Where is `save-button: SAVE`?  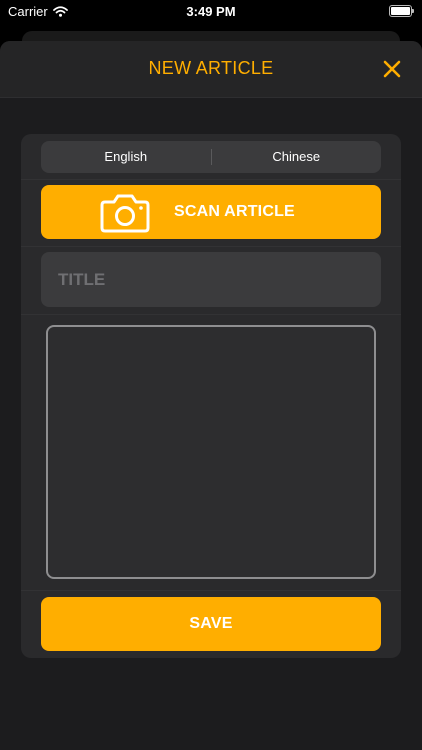 save-button: SAVE is located at coordinates (211, 624).